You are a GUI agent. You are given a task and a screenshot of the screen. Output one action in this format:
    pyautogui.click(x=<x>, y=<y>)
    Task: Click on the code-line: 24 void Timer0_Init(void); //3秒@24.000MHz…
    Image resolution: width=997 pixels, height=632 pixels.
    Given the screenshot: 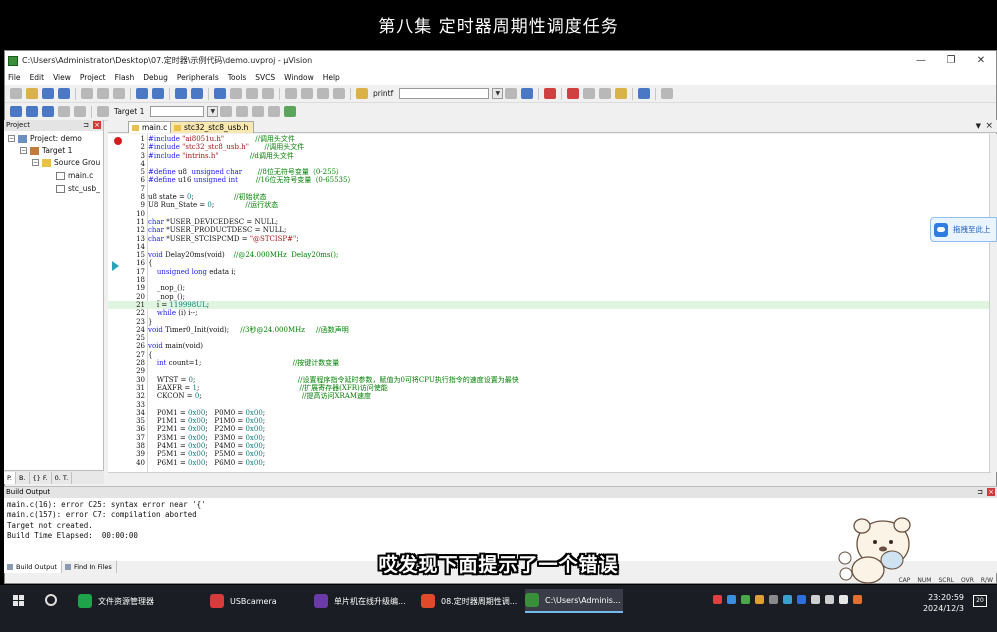 What is the action you would take?
    pyautogui.click(x=549, y=330)
    